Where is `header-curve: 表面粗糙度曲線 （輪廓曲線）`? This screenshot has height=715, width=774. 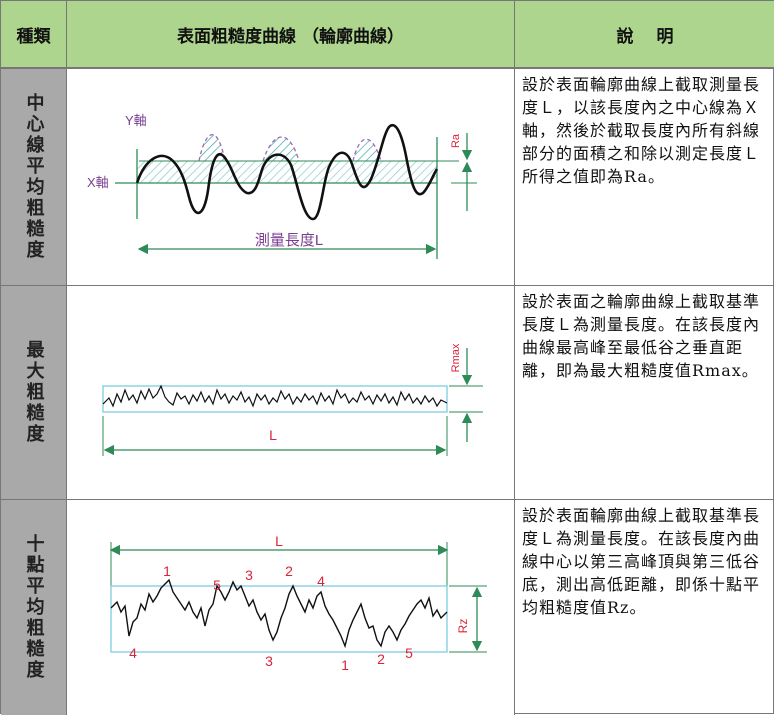
header-curve: 表面粗糙度曲線 （輪廓曲線） is located at coordinates (291, 35).